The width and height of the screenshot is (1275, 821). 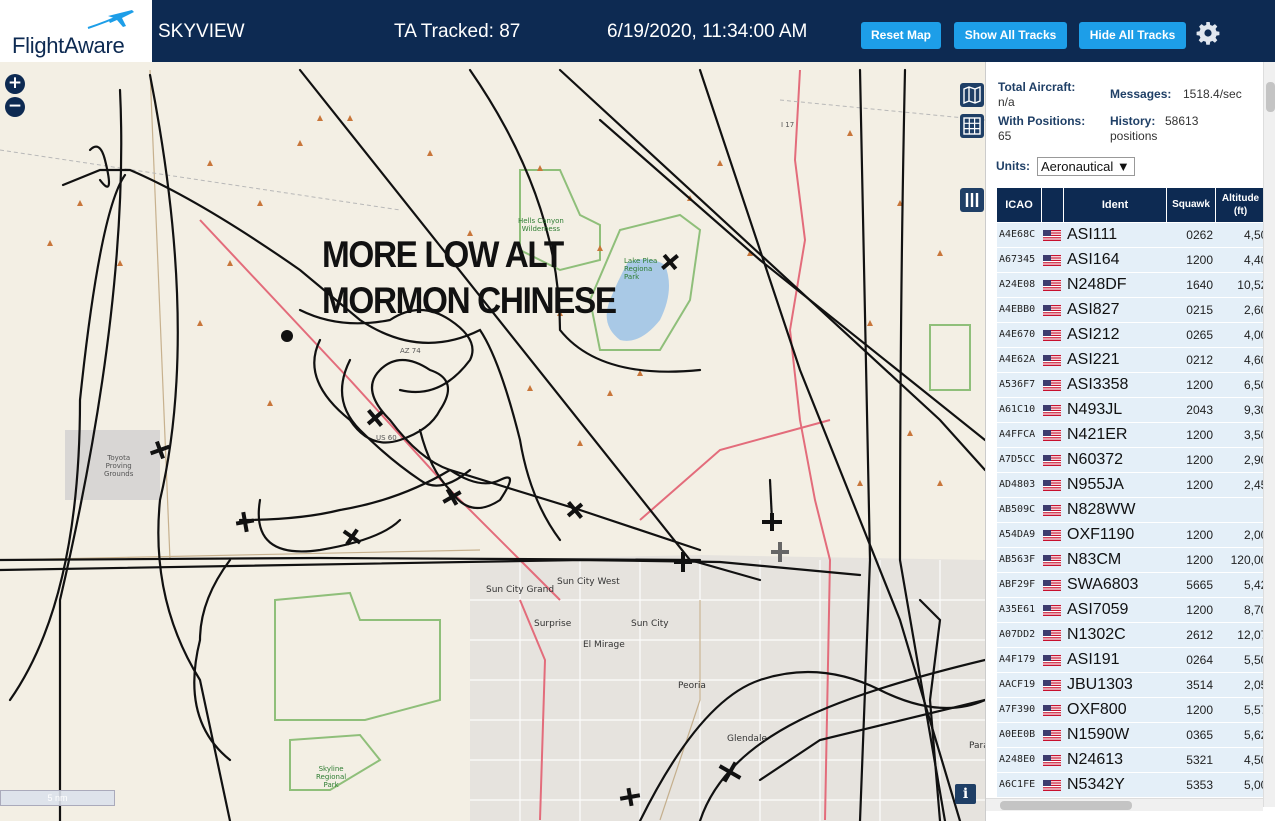 I want to click on table-row: A4EBB0 ASI827 0215 2,600, so click(x=1136, y=310).